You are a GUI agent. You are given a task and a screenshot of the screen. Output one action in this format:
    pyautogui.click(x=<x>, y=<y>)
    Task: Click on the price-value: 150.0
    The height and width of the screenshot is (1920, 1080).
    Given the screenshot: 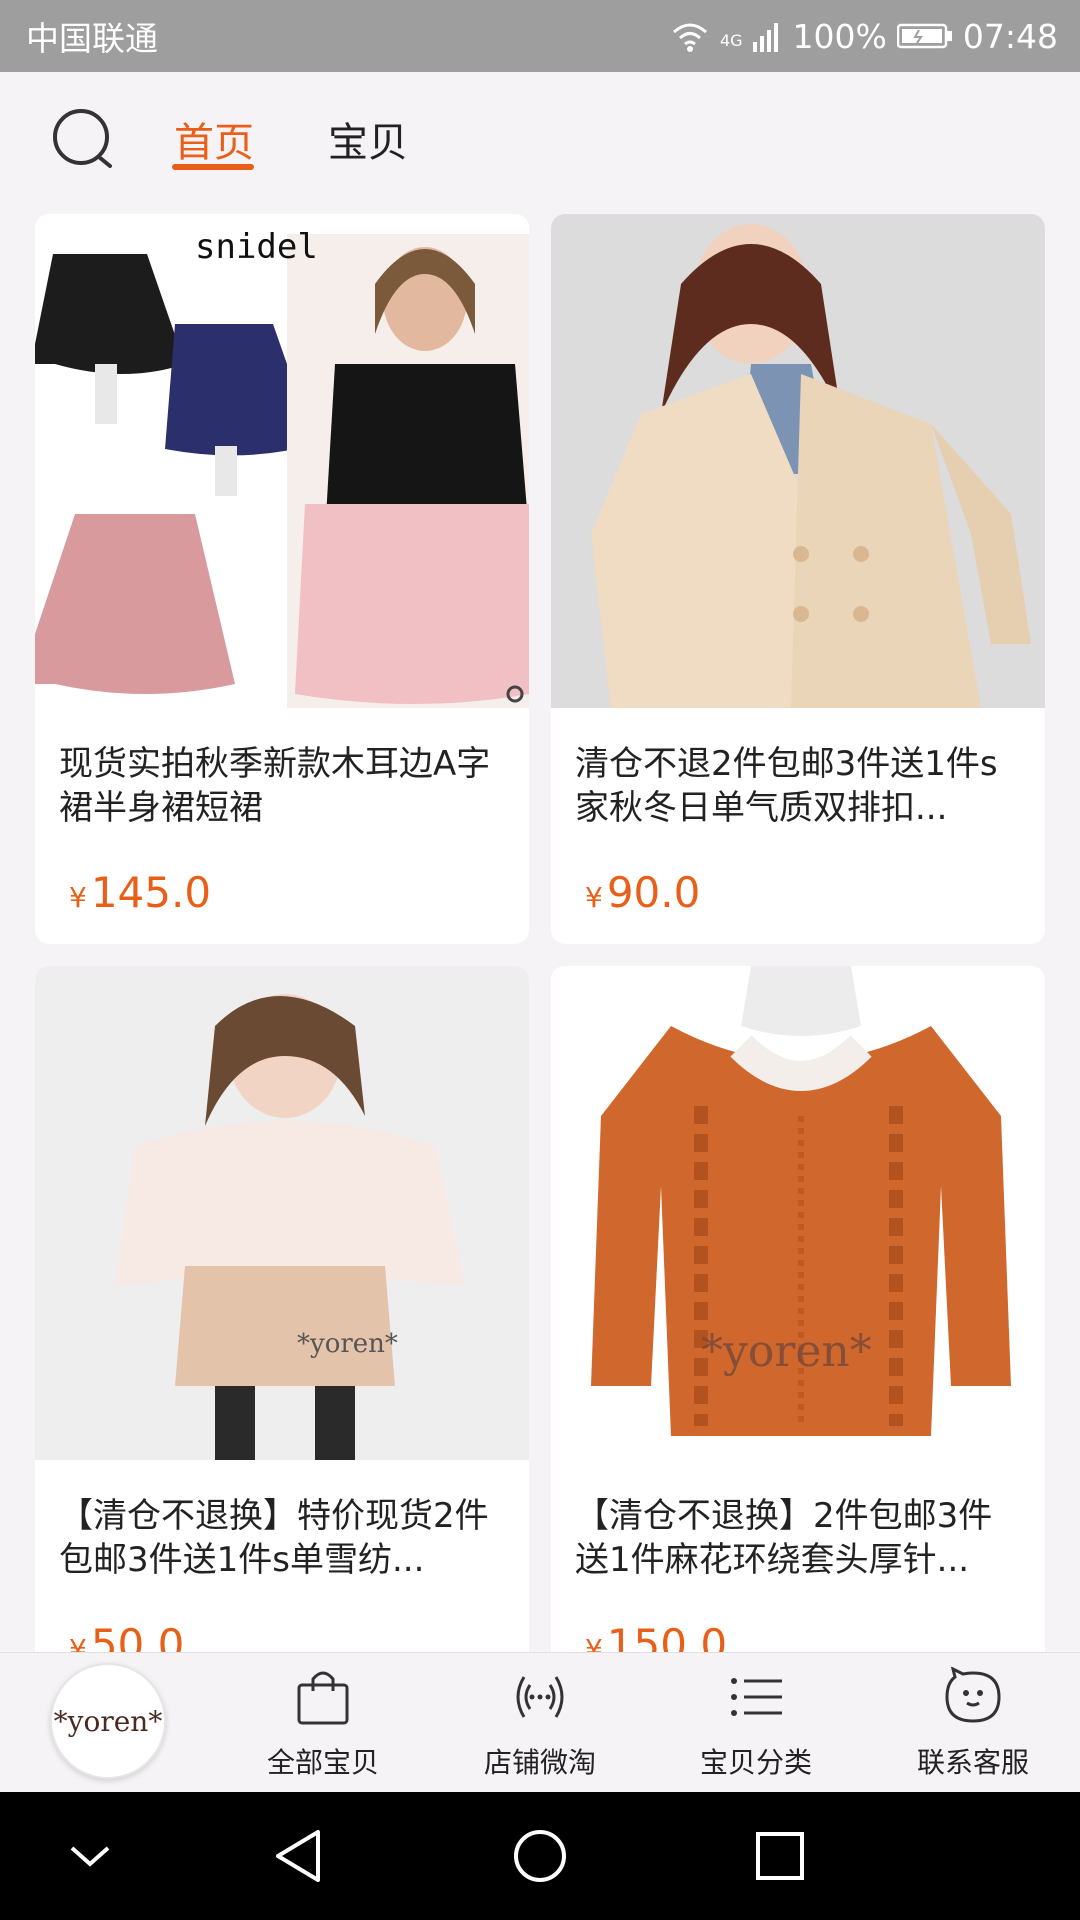 What is the action you would take?
    pyautogui.click(x=667, y=1636)
    